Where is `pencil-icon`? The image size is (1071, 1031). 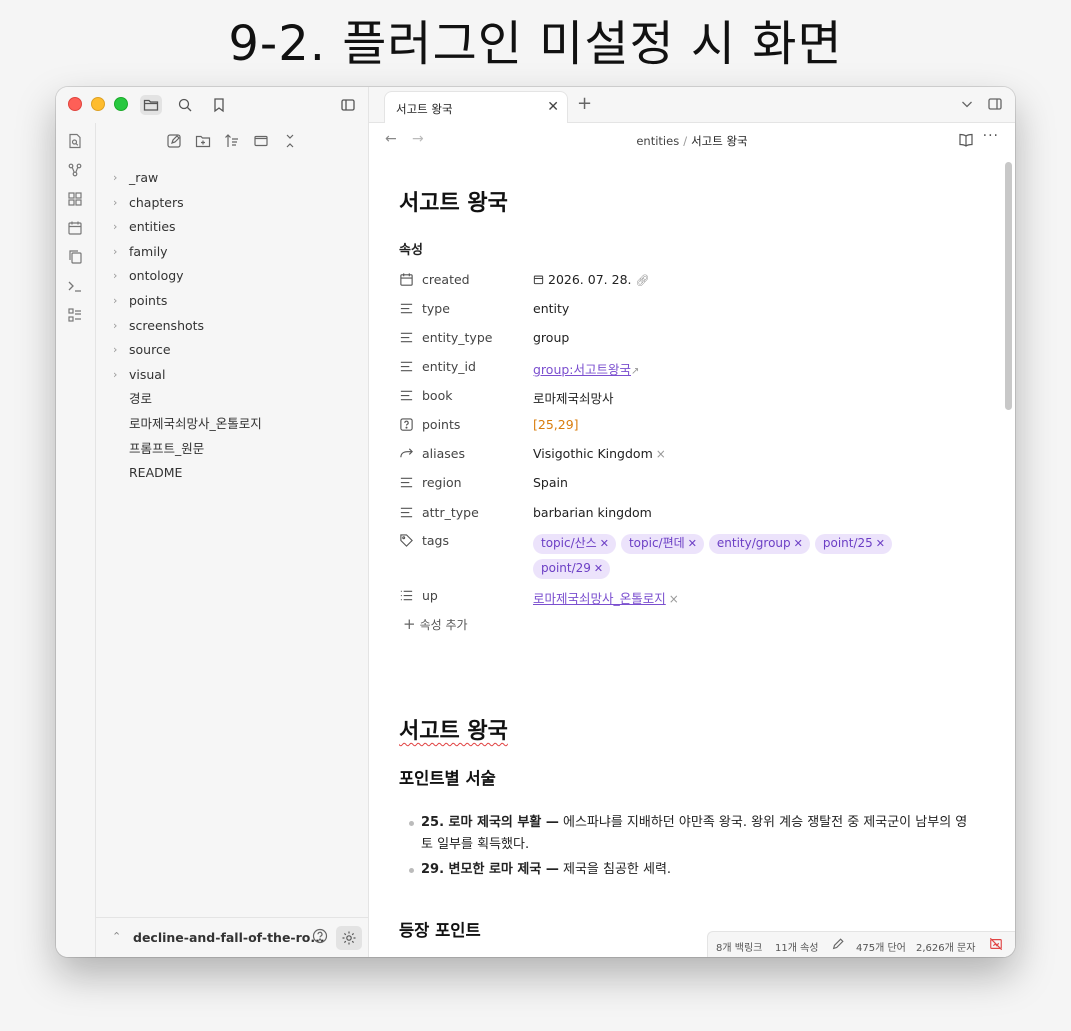
pencil-icon is located at coordinates (838, 944).